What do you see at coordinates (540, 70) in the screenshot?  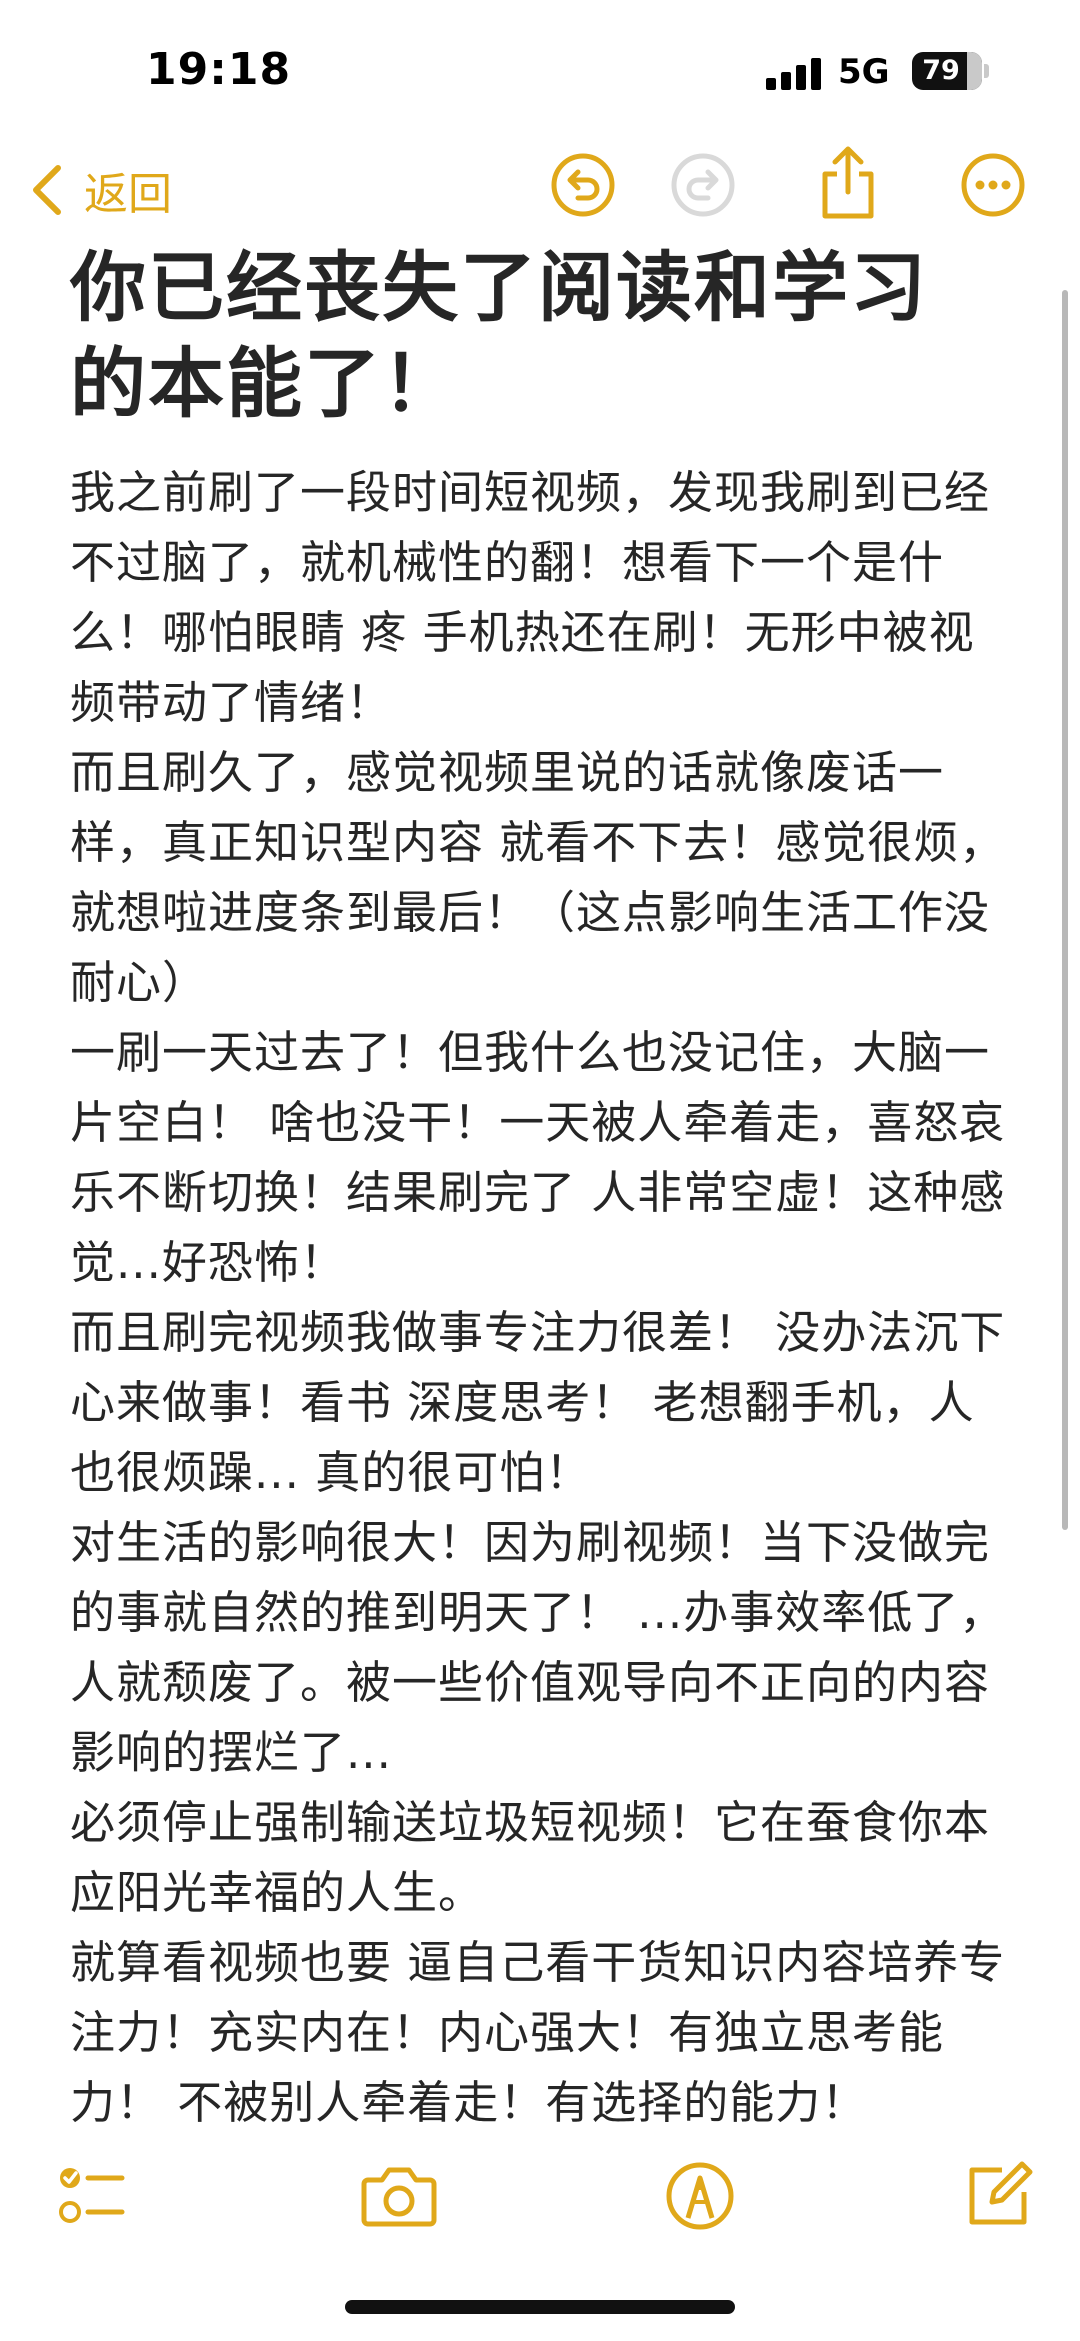 I see `status-bar: 19:18 5G 79` at bounding box center [540, 70].